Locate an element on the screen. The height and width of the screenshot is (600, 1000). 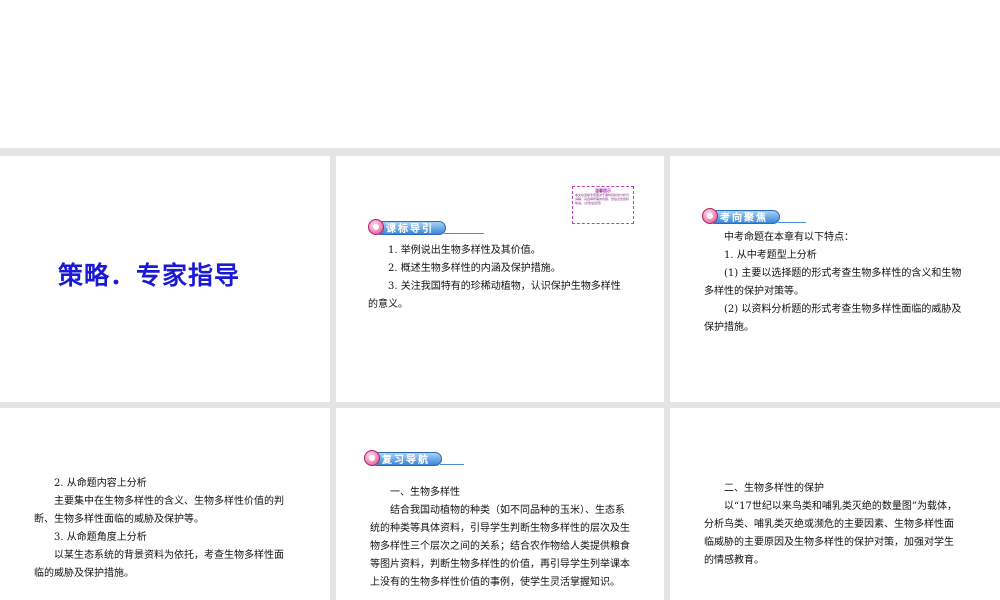
text-line: 等图片资料，判断生物多样性的价值，再引导学生列举课本 is located at coordinates (500, 564).